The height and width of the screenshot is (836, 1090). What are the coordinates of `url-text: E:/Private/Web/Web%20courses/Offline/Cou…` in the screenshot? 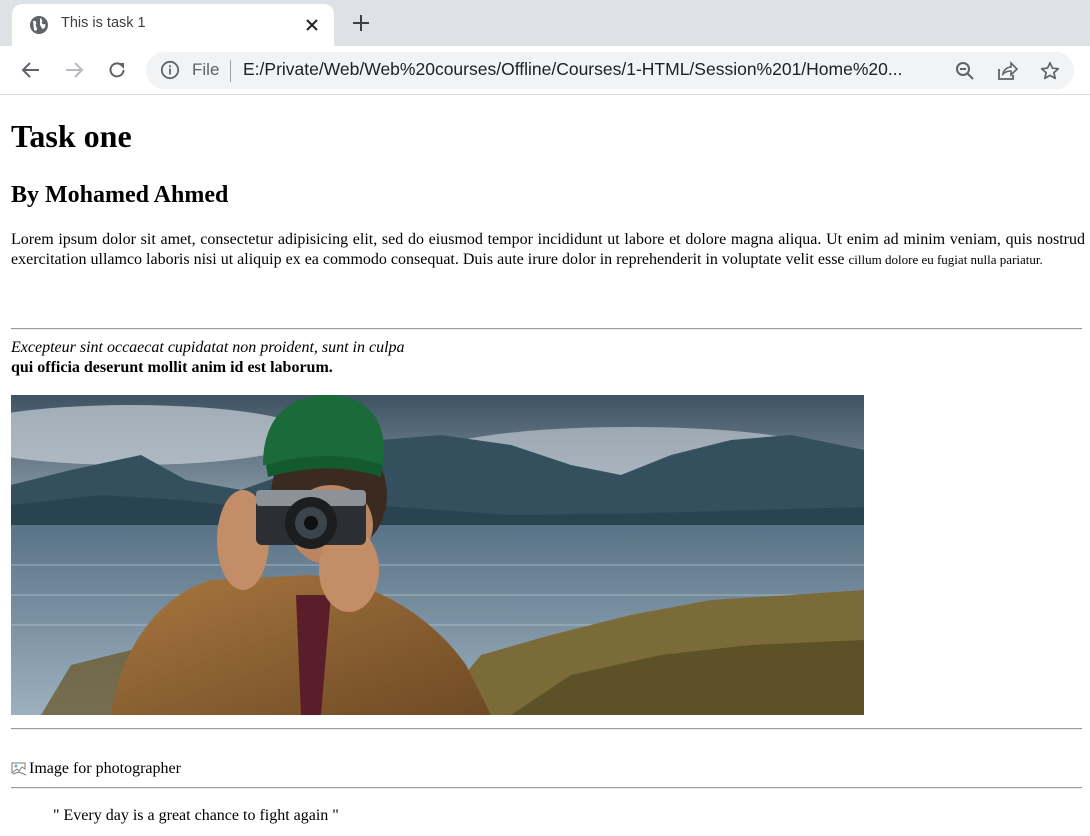 It's located at (591, 69).